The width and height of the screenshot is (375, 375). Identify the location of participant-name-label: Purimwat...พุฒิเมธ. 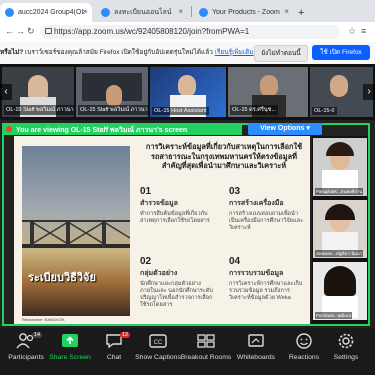
(334, 315).